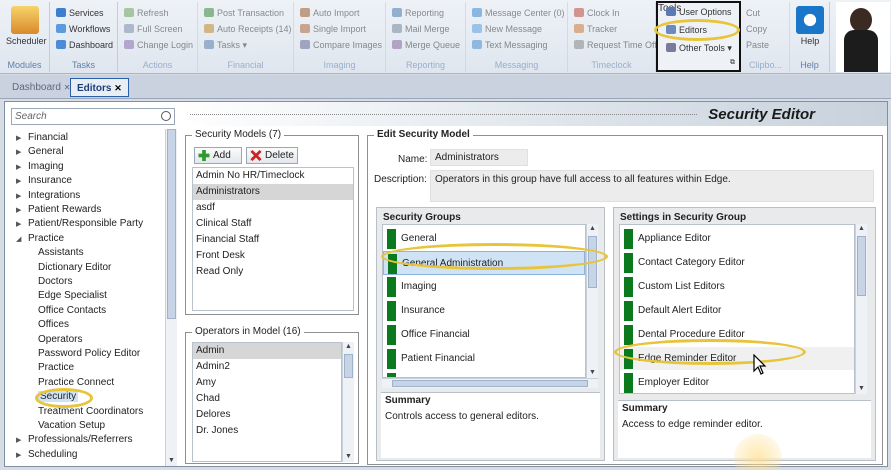 The height and width of the screenshot is (470, 891). What do you see at coordinates (273, 208) in the screenshot?
I see `list-item: asdf` at bounding box center [273, 208].